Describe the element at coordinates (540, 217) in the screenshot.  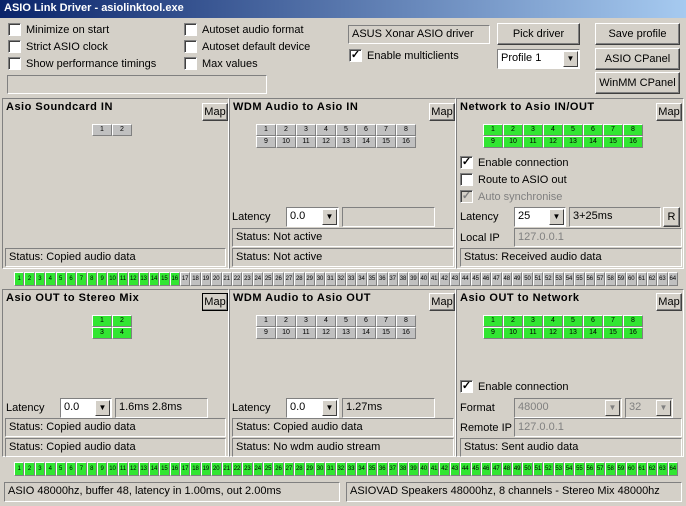
I see `latency-select: 25 ▼` at that location.